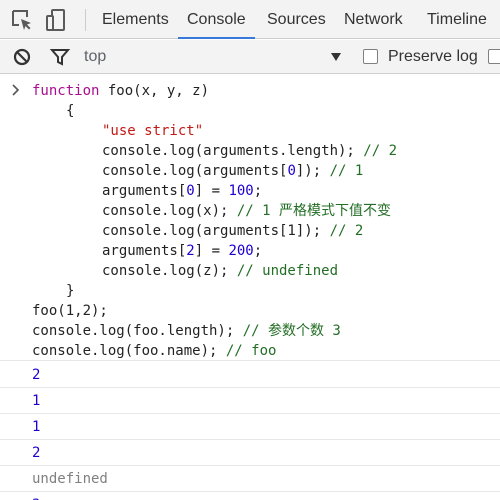 Image resolution: width=500 pixels, height=500 pixels. I want to click on console-message: 3, so click(250, 496).